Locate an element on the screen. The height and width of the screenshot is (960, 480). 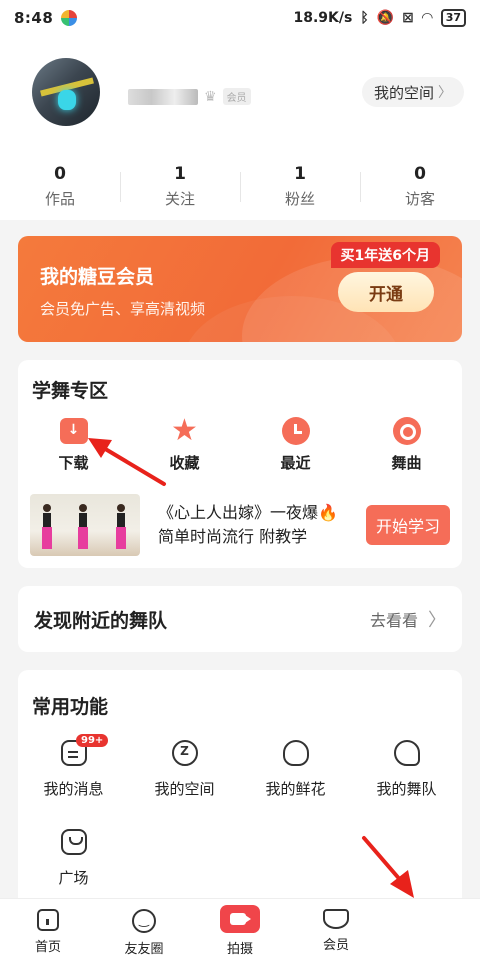
tab-label: 首页 is located at coordinates (47, 947).